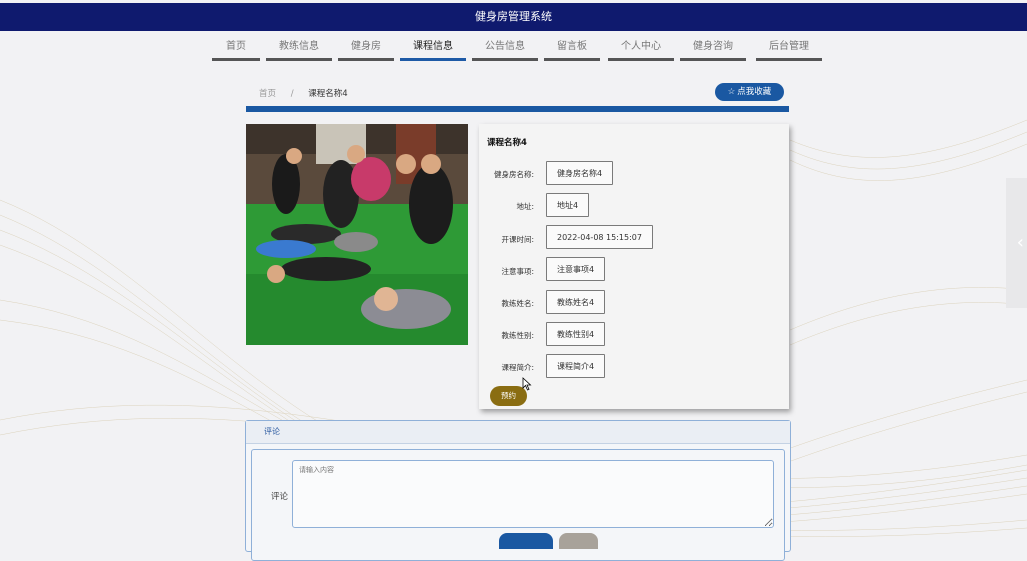 The image size is (1027, 561). I want to click on coach-name-label: 教练姓名:, so click(517, 303).